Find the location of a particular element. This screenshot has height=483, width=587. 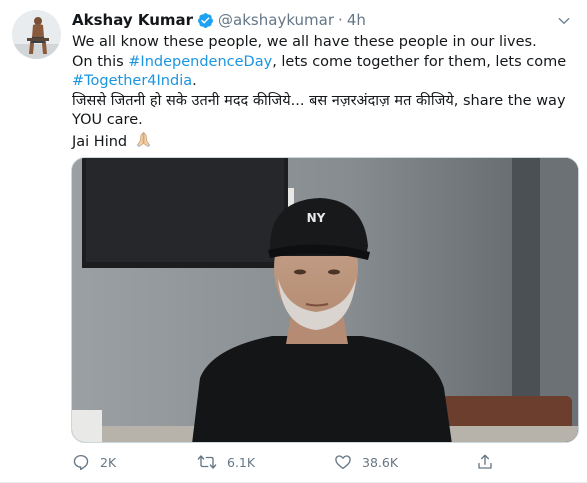

hashtag-together4india-link: #Together4India is located at coordinates (132, 81).